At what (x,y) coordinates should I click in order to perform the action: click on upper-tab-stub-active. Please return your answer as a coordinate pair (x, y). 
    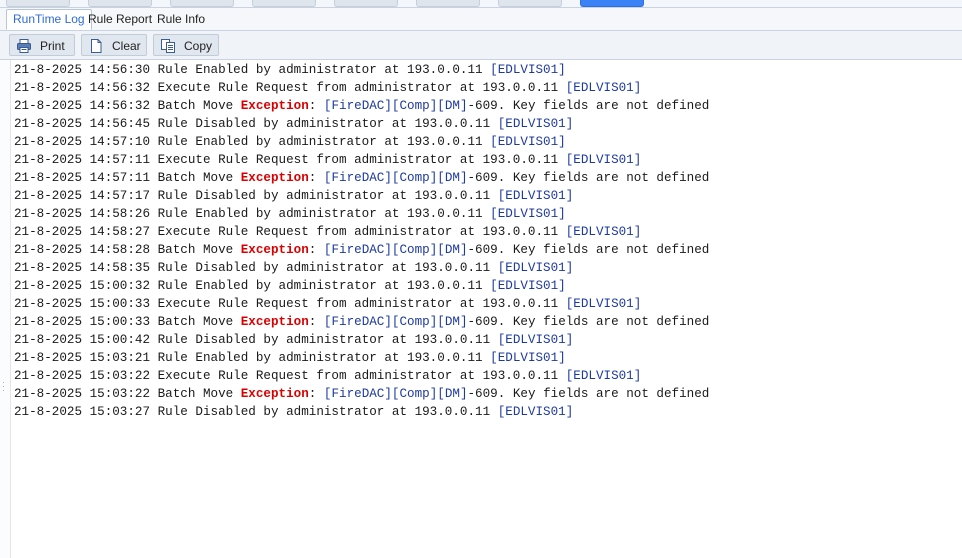
    Looking at the image, I should click on (612, 3).